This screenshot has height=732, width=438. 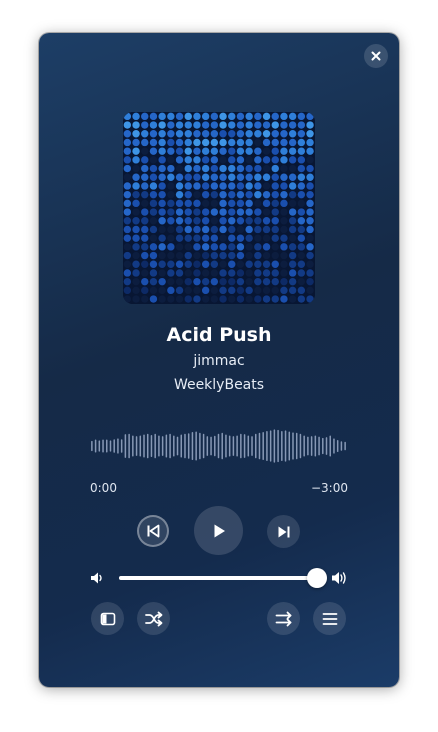 I want to click on skip-previous-icon, so click(x=153, y=531).